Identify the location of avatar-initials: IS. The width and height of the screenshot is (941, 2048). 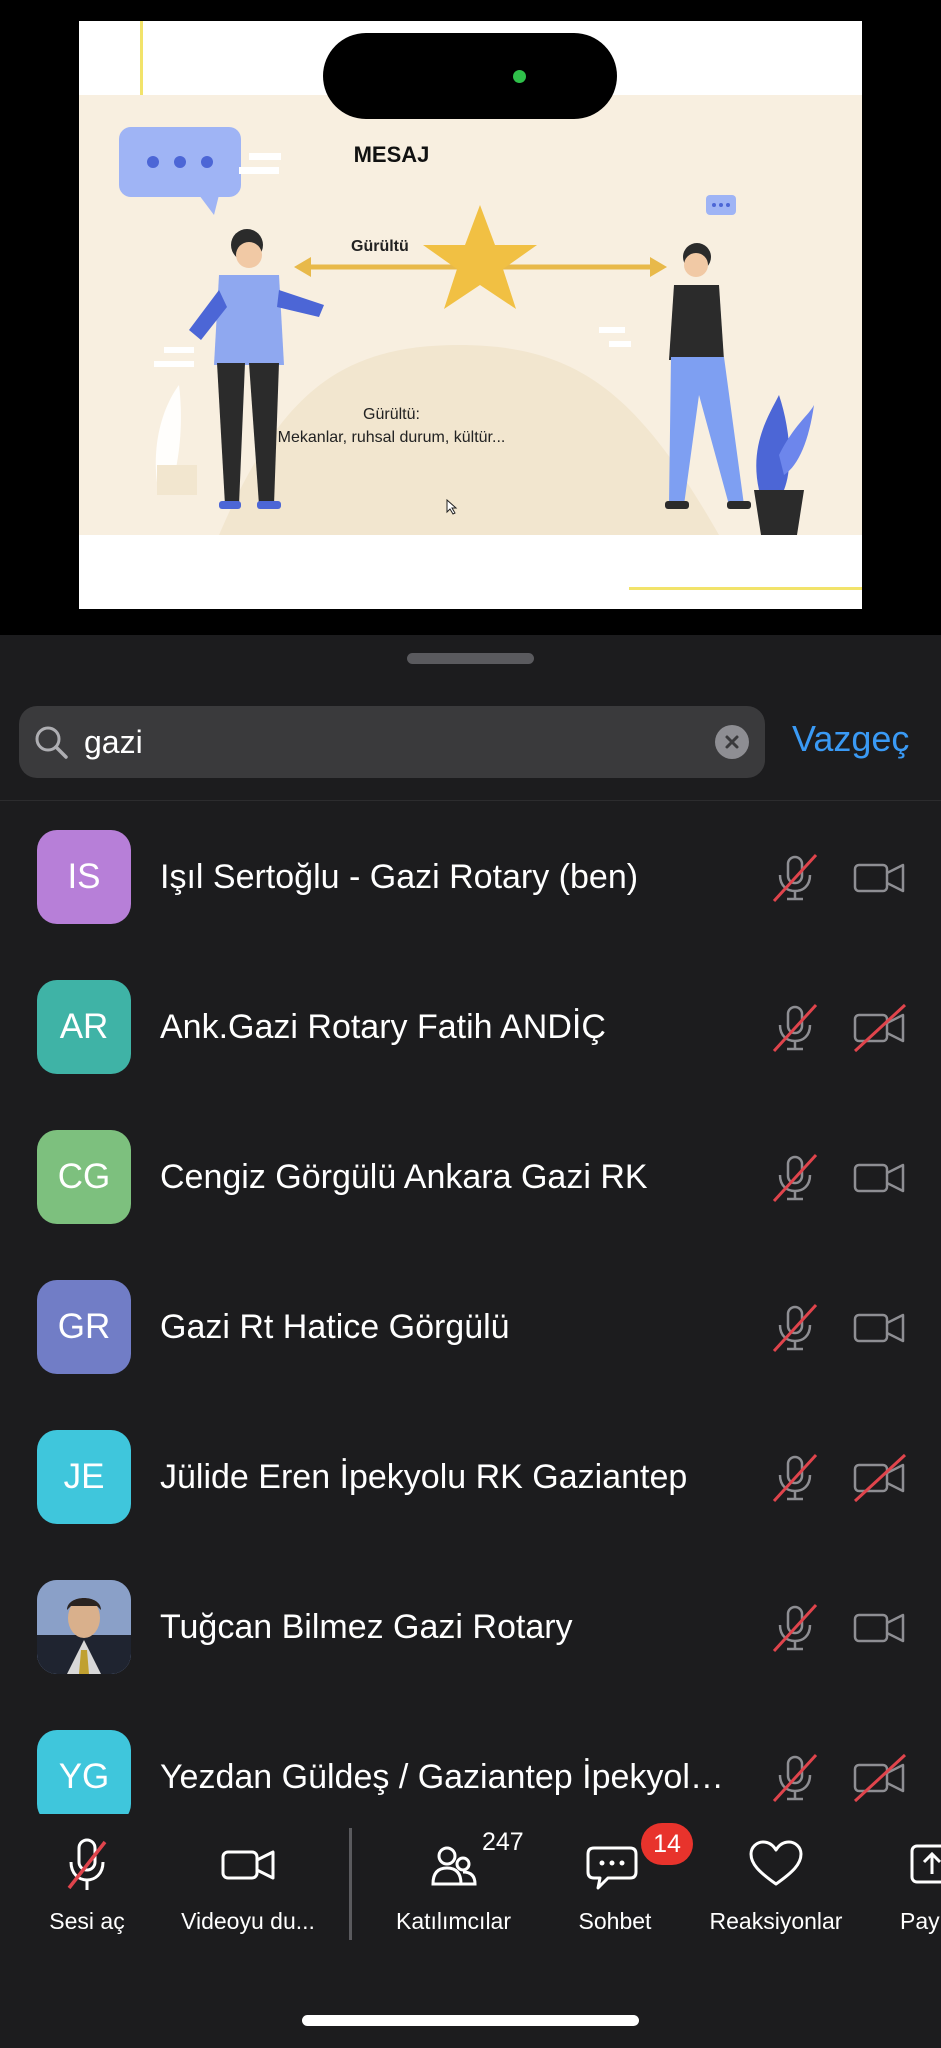
(84, 876).